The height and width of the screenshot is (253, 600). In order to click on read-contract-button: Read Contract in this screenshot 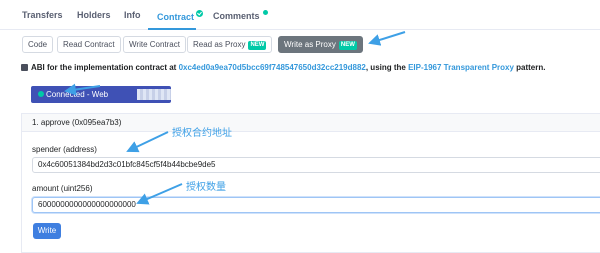, I will do `click(89, 44)`.